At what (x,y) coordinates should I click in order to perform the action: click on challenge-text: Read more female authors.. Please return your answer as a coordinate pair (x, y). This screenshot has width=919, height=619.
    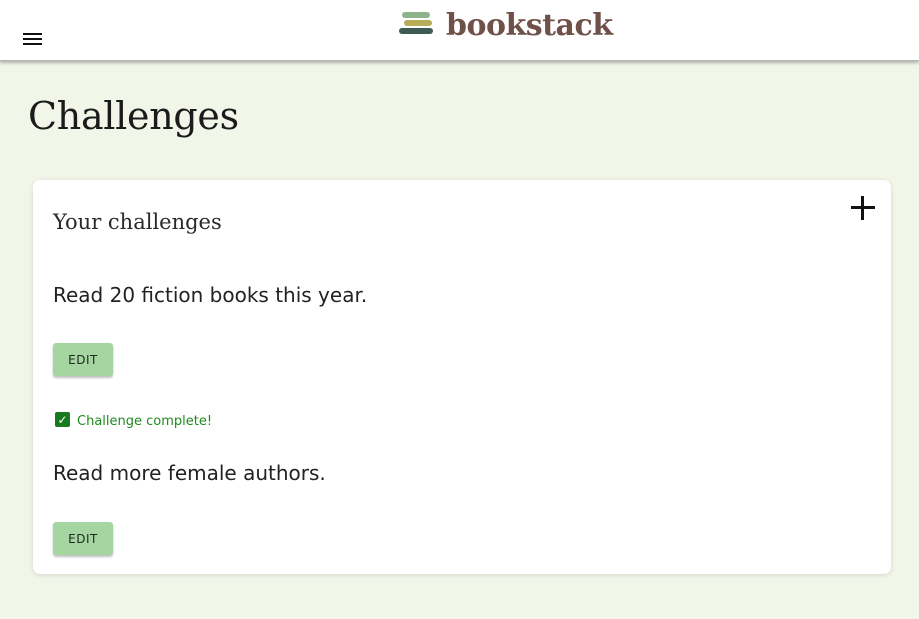
    Looking at the image, I should click on (189, 473).